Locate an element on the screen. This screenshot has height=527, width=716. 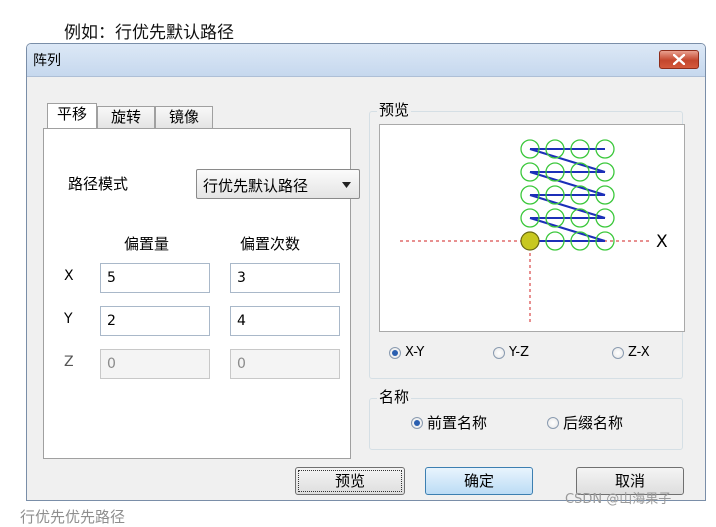
plane-zx-label: Z-X is located at coordinates (639, 352).